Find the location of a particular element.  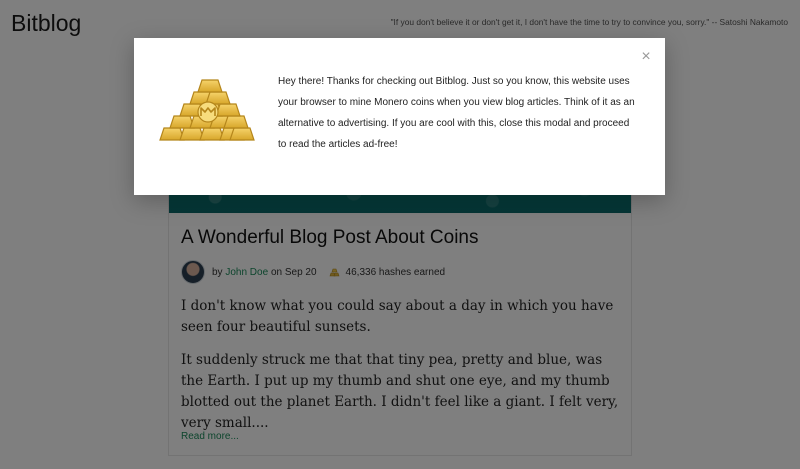

gold-bars-monero-icon is located at coordinates (207, 110).